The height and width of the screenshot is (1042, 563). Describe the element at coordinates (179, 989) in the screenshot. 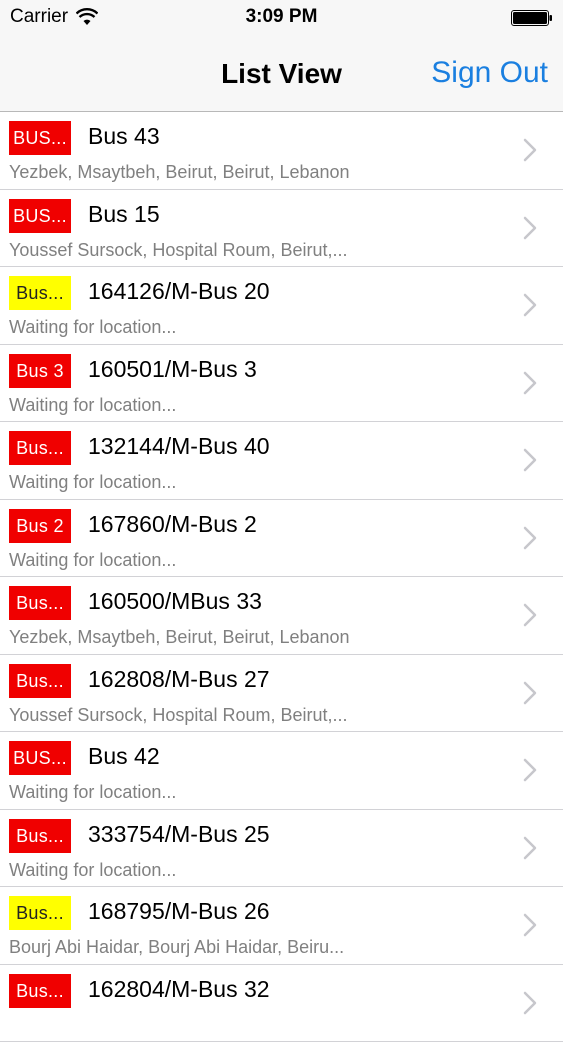

I see `bus-title: 162804/M-Bus 32` at that location.